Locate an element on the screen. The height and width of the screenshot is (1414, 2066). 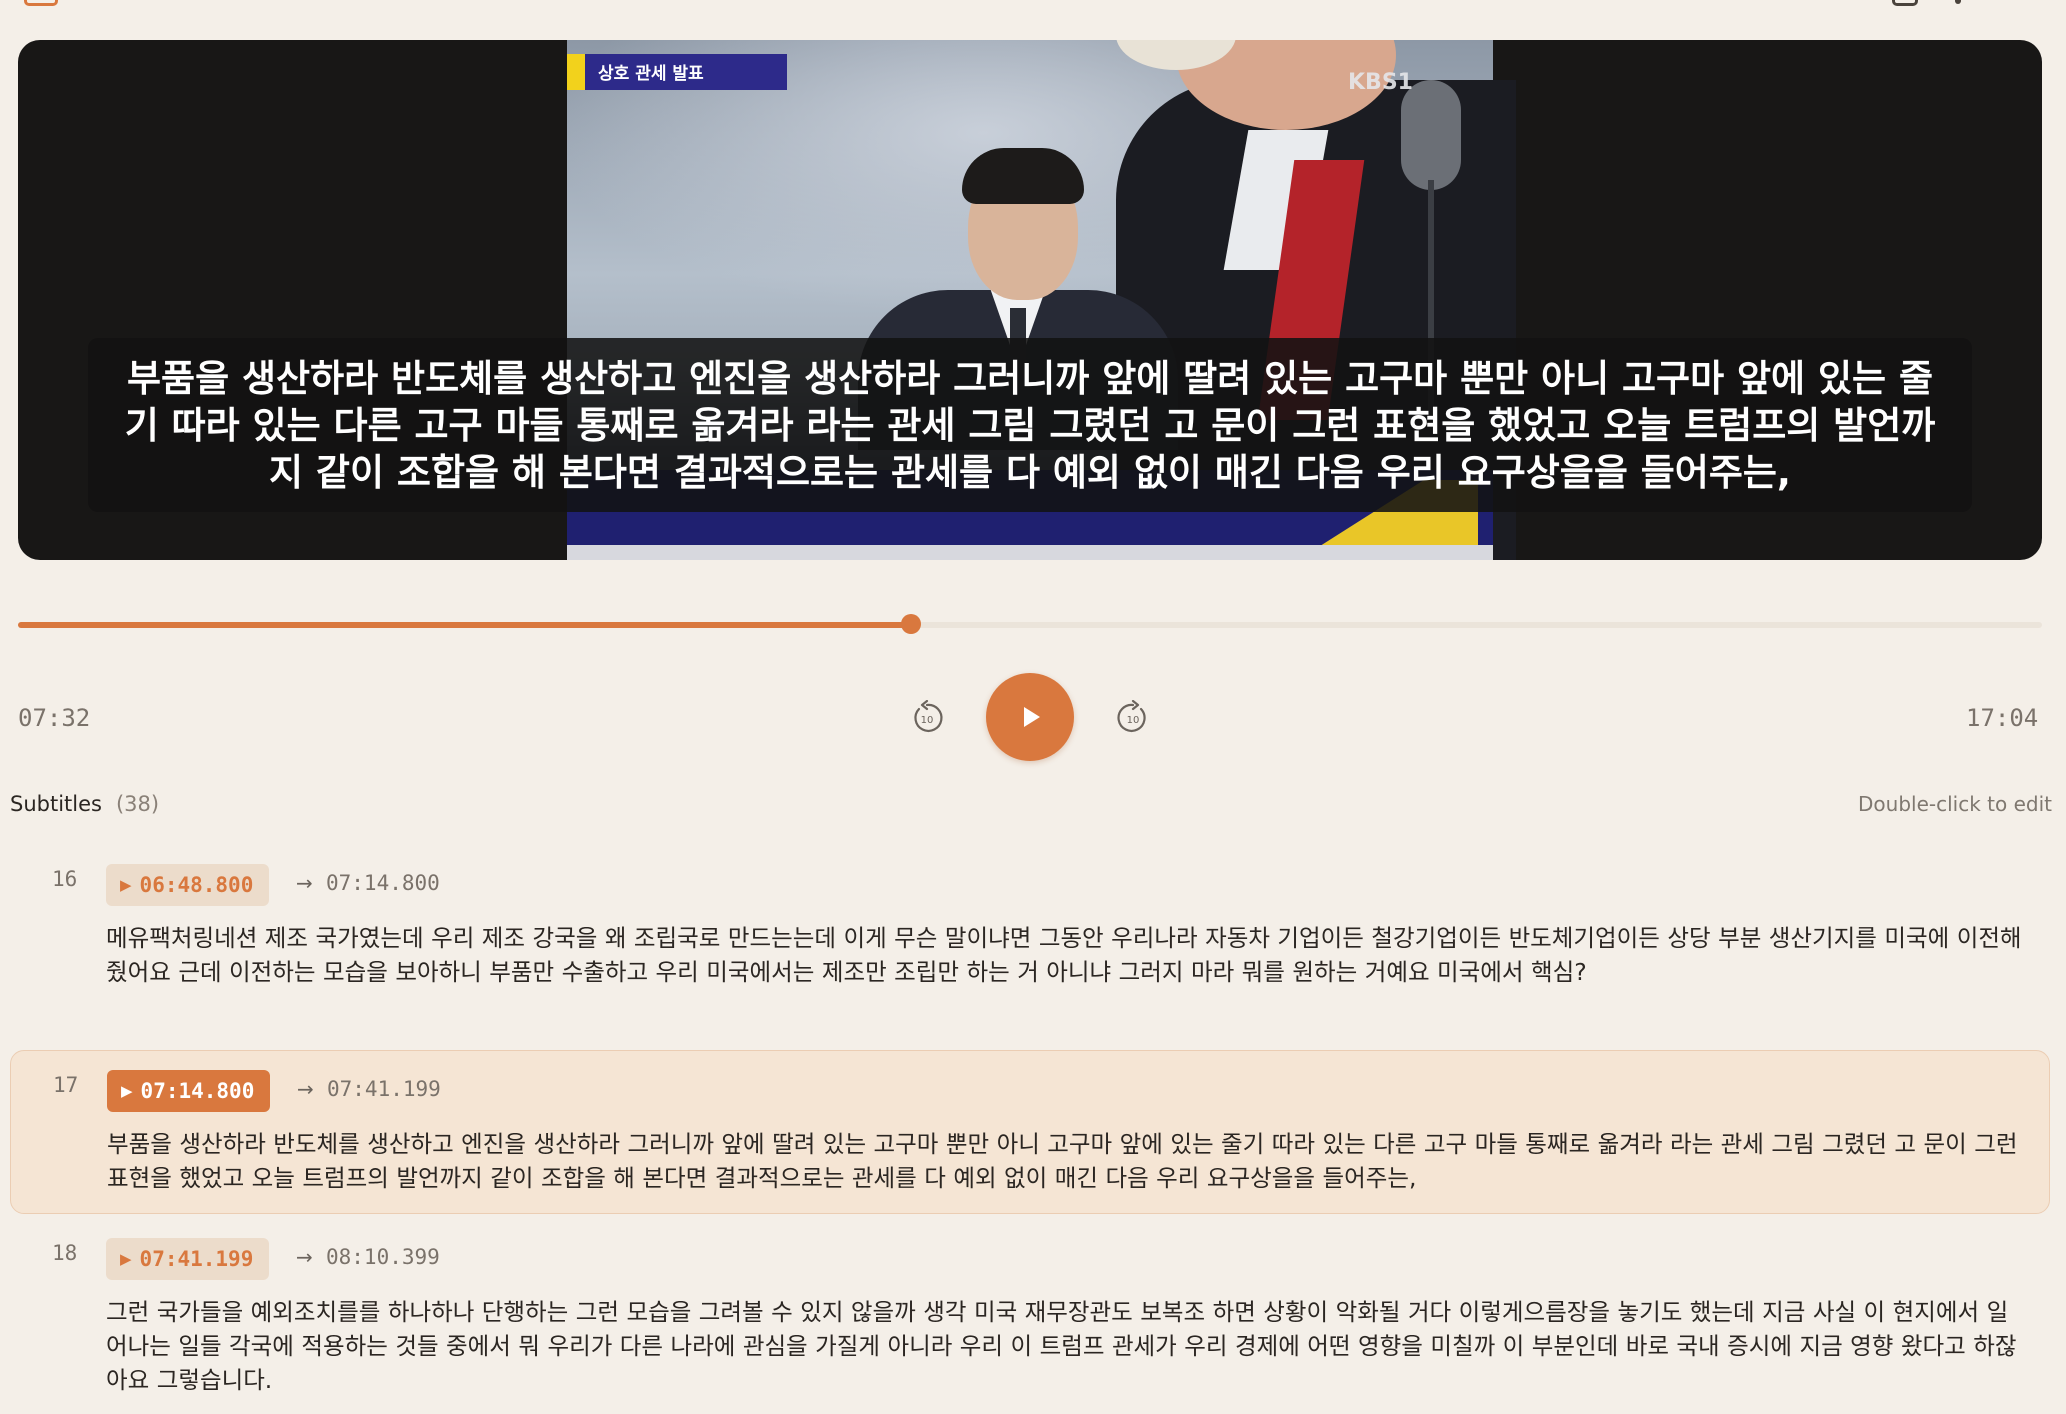
document-icon is located at coordinates (41, 3).